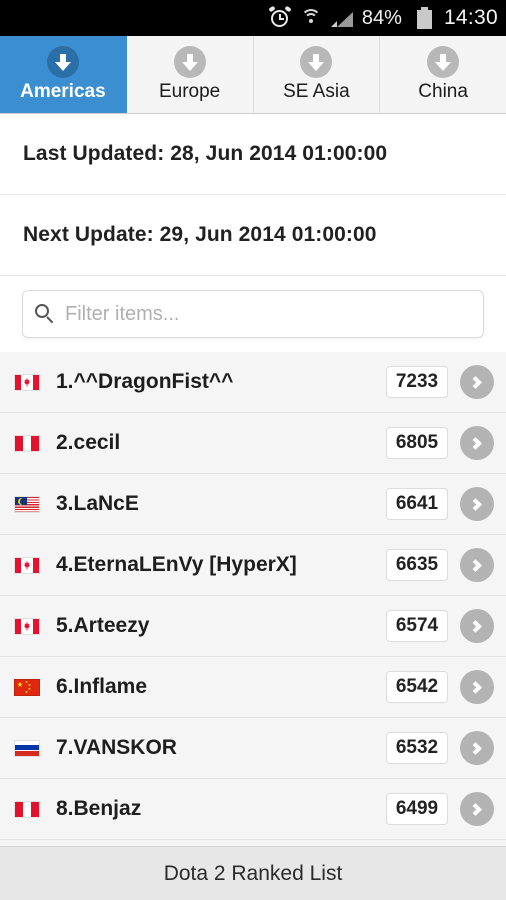 This screenshot has height=900, width=506. What do you see at coordinates (470, 17) in the screenshot?
I see `status-bar-clock: 14:30` at bounding box center [470, 17].